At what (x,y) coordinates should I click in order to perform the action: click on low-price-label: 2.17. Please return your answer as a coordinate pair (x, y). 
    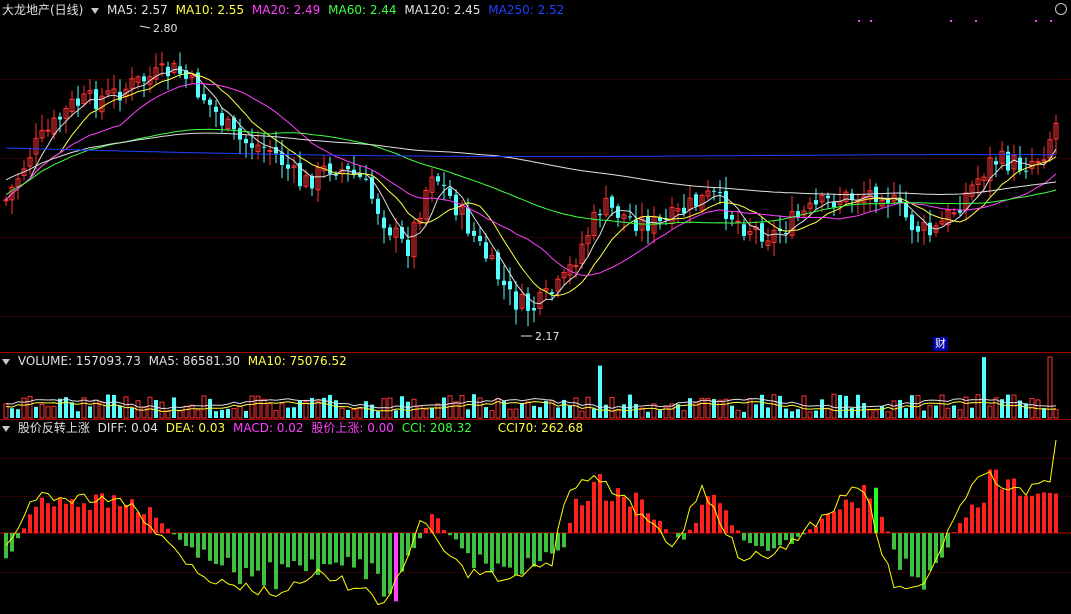
    Looking at the image, I should click on (547, 336).